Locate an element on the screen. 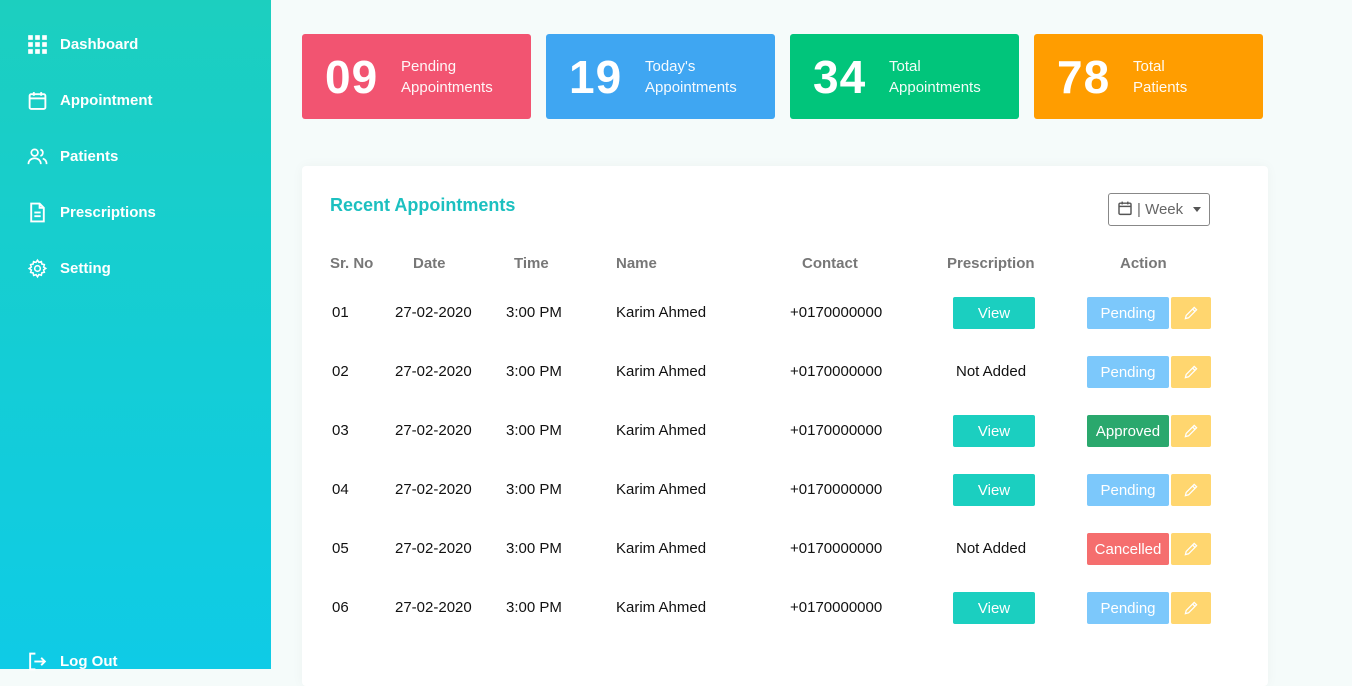 The width and height of the screenshot is (1352, 686). sidebar-item-appointment: Appointment is located at coordinates (89, 100).